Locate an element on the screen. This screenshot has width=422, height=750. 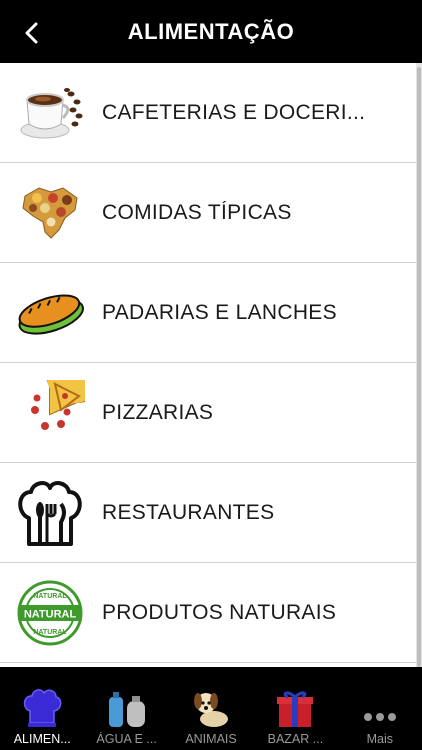
tab-label: ANIMAIS is located at coordinates (211, 739).